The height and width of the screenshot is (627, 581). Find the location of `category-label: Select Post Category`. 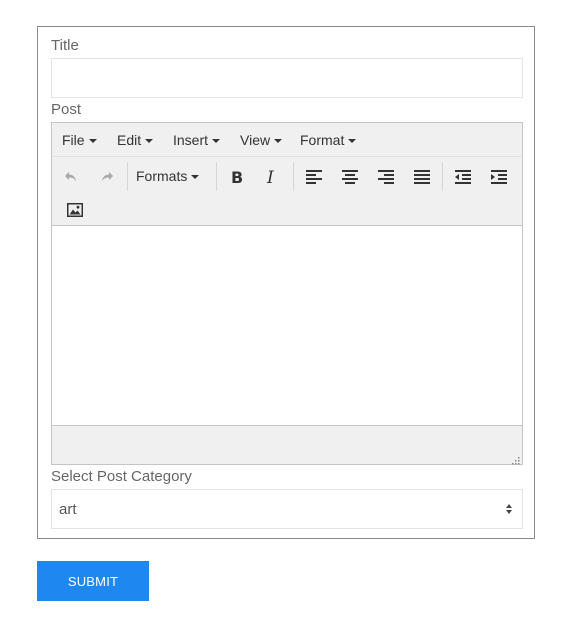

category-label: Select Post Category is located at coordinates (121, 476).